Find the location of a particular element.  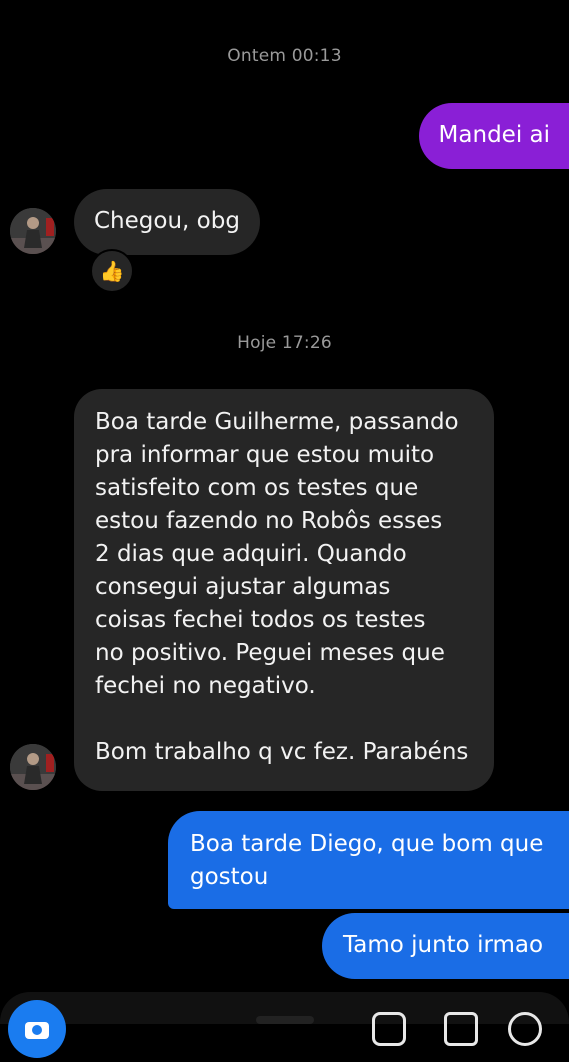

composer-input is located at coordinates (285, 1020).